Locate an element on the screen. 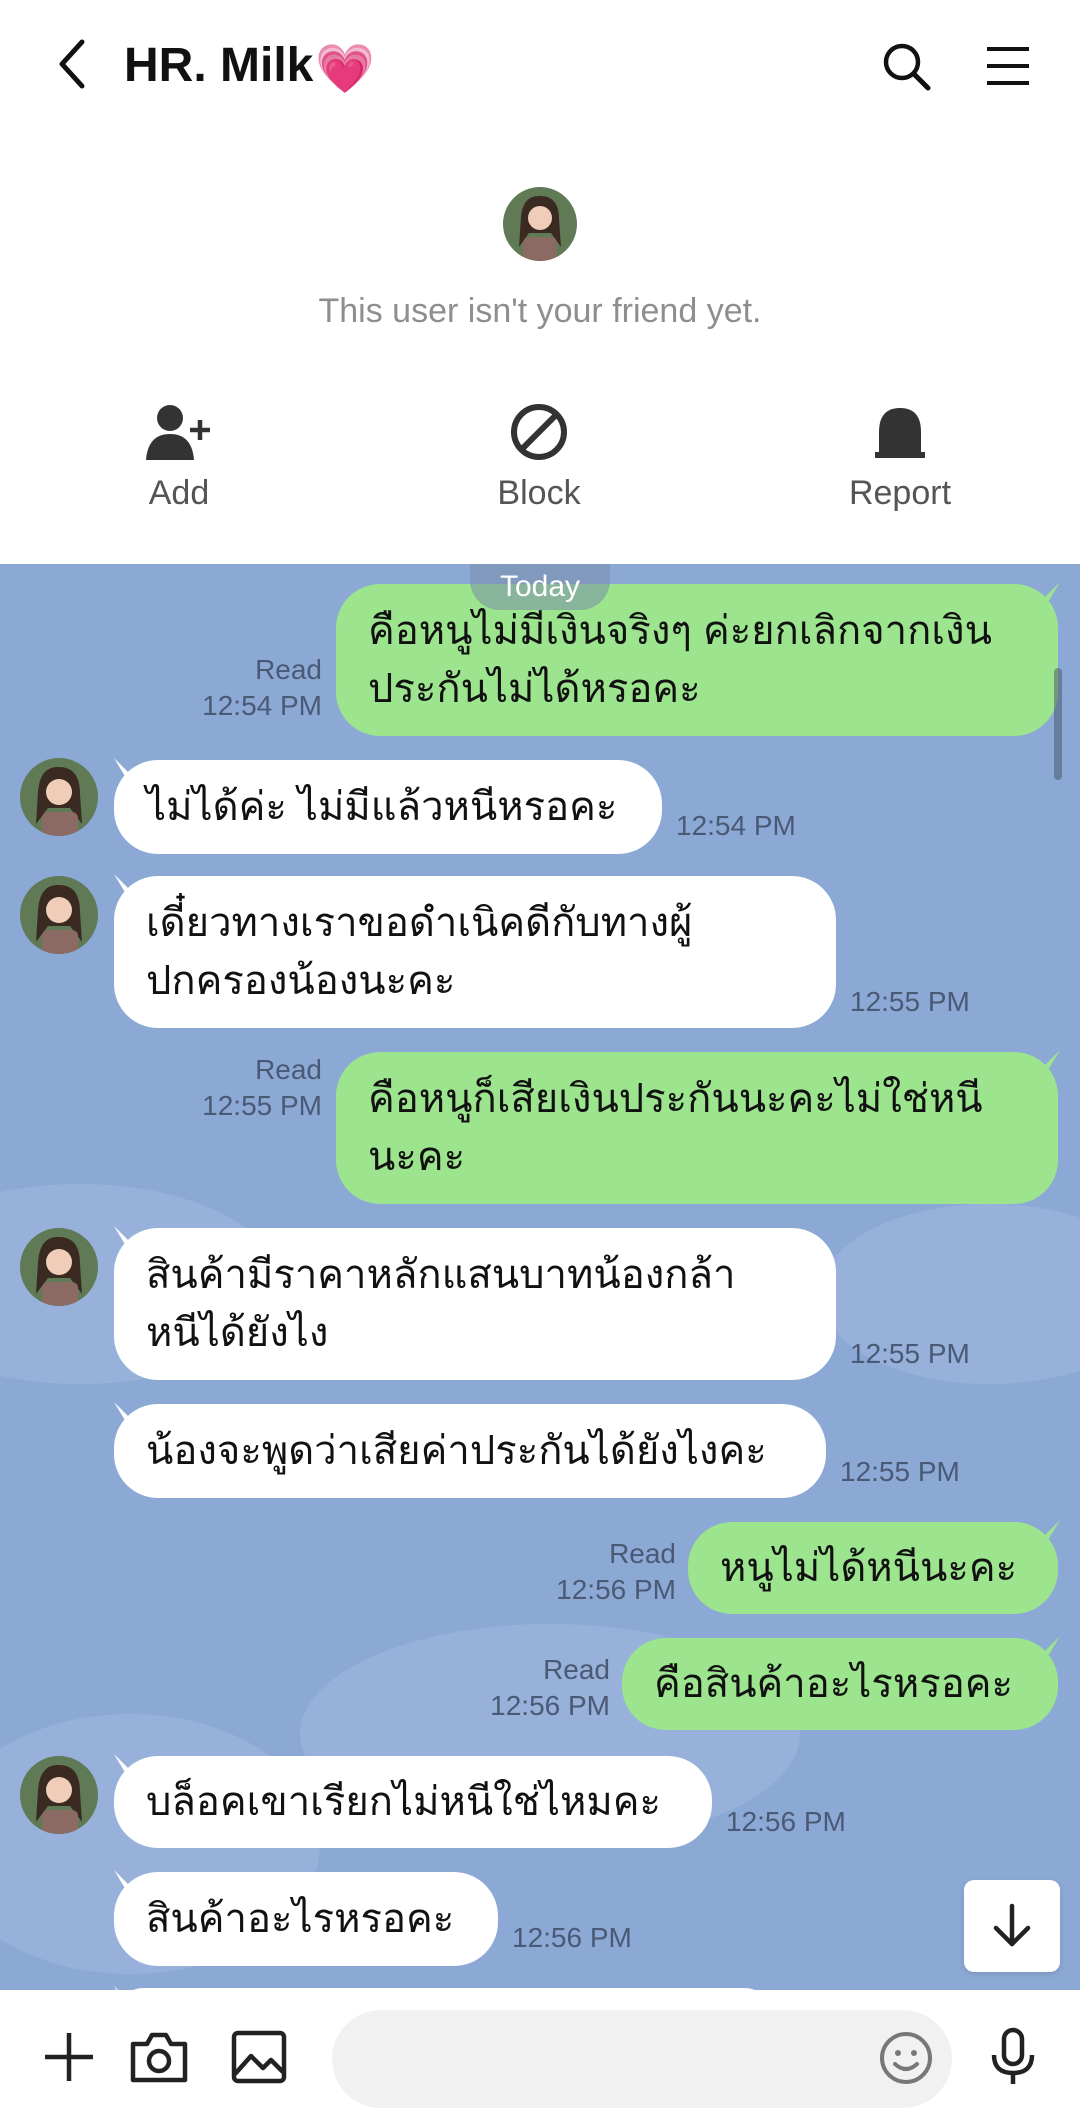 This screenshot has width=1080, height=2123. message-line: ประกันไม่ได้หรอคะ is located at coordinates (534, 689).